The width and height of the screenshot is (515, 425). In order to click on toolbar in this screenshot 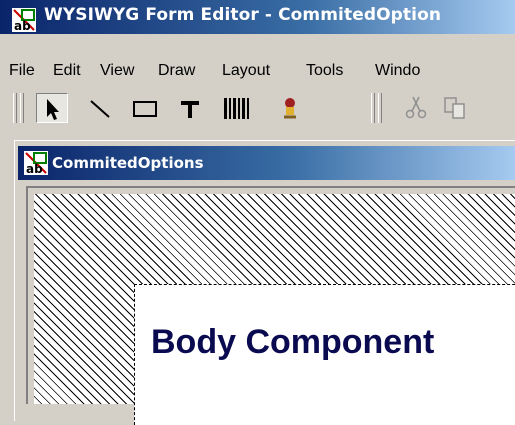, I will do `click(257, 109)`.